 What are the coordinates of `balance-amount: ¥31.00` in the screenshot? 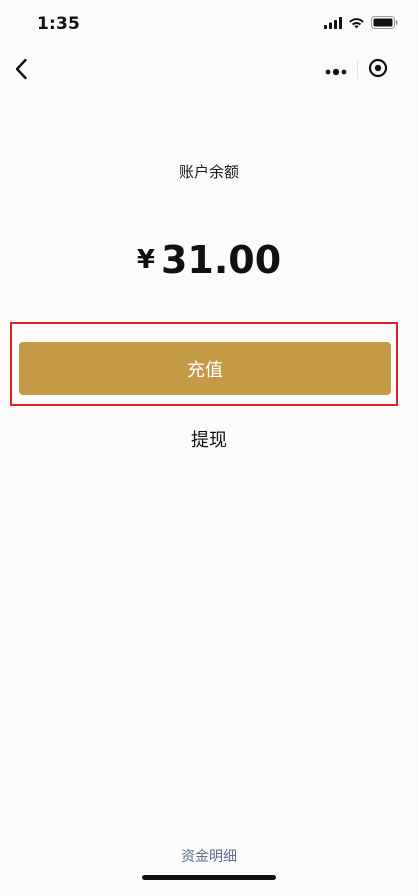 It's located at (209, 260).